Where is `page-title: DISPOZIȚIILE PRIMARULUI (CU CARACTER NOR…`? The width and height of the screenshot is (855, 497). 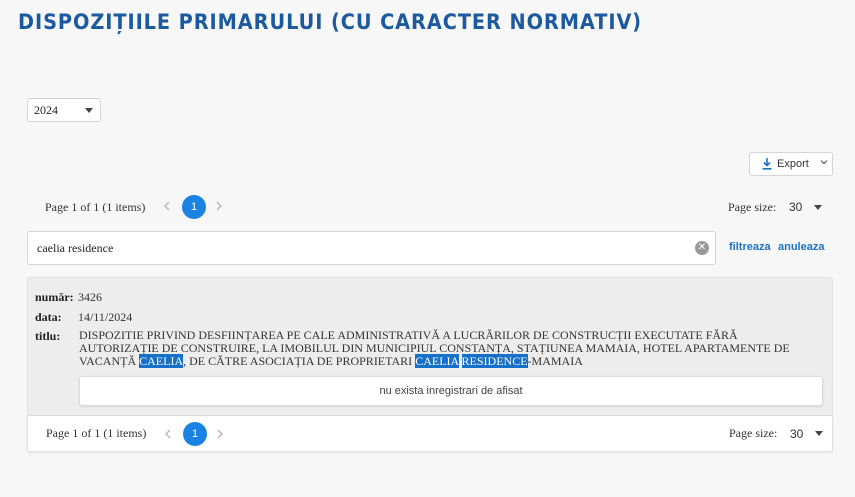 page-title: DISPOZIȚIILE PRIMARULUI (CU CARACTER NOR… is located at coordinates (330, 22).